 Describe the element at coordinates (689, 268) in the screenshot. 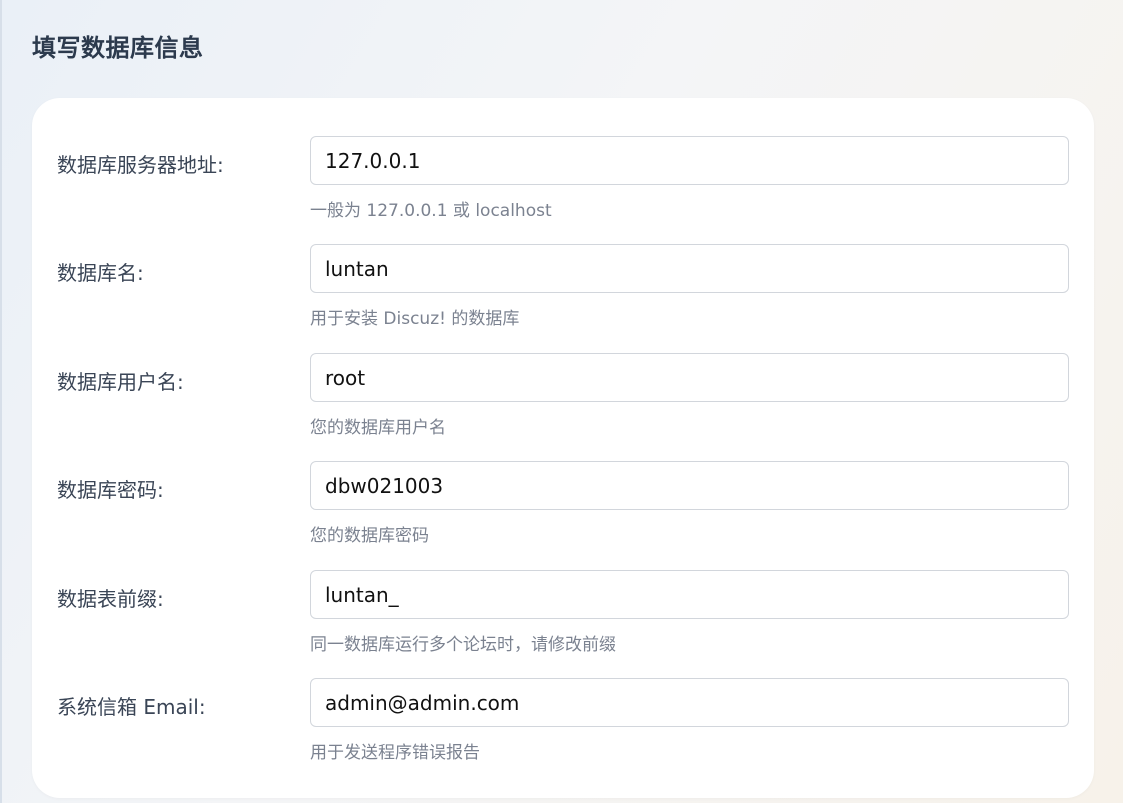

I see `db-name-input` at that location.